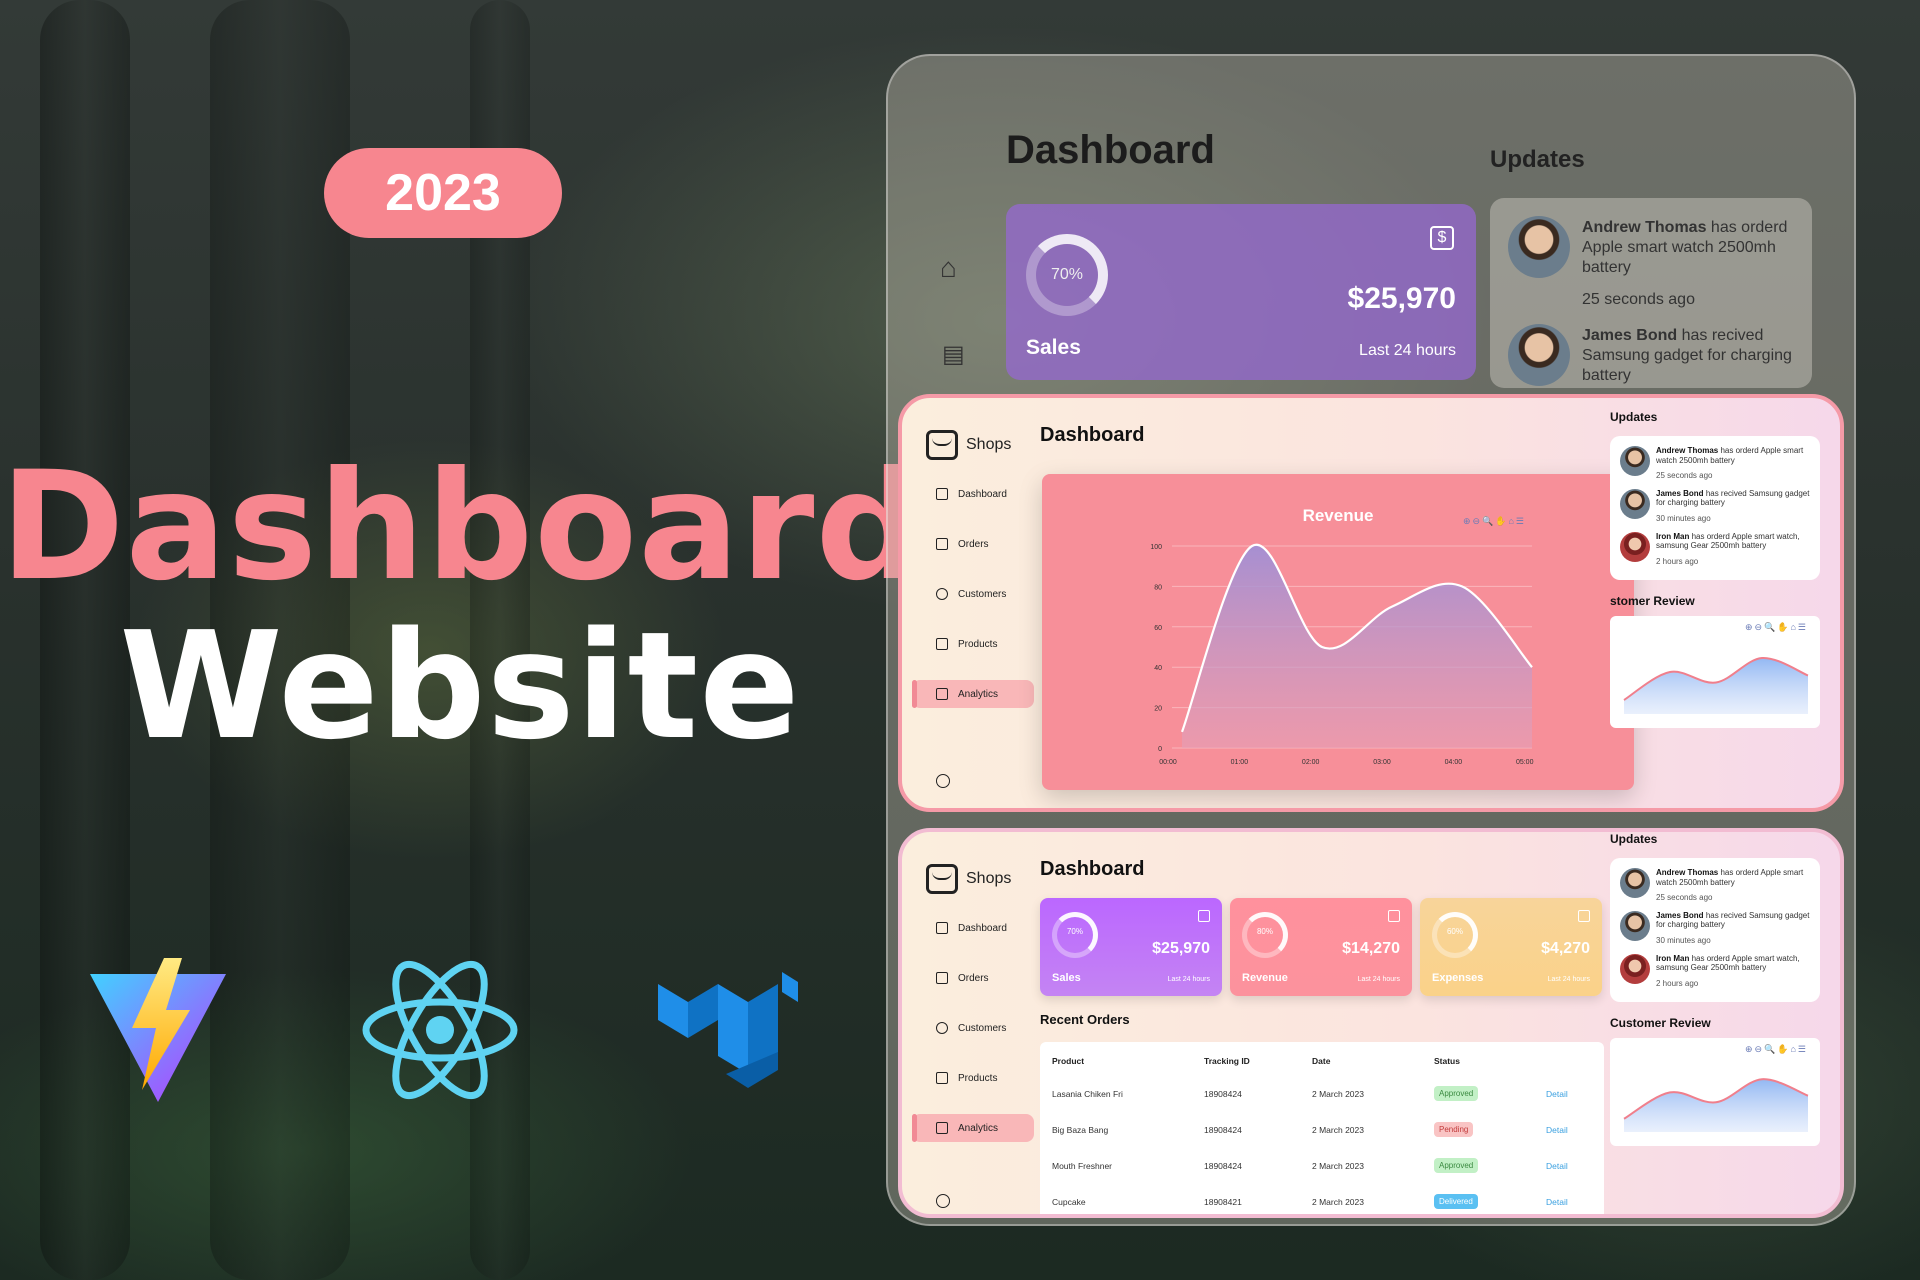 The height and width of the screenshot is (1280, 1920). What do you see at coordinates (1241, 292) in the screenshot?
I see `preview-sales-card: 70% $ $25,970 Sales Last 24 hours` at bounding box center [1241, 292].